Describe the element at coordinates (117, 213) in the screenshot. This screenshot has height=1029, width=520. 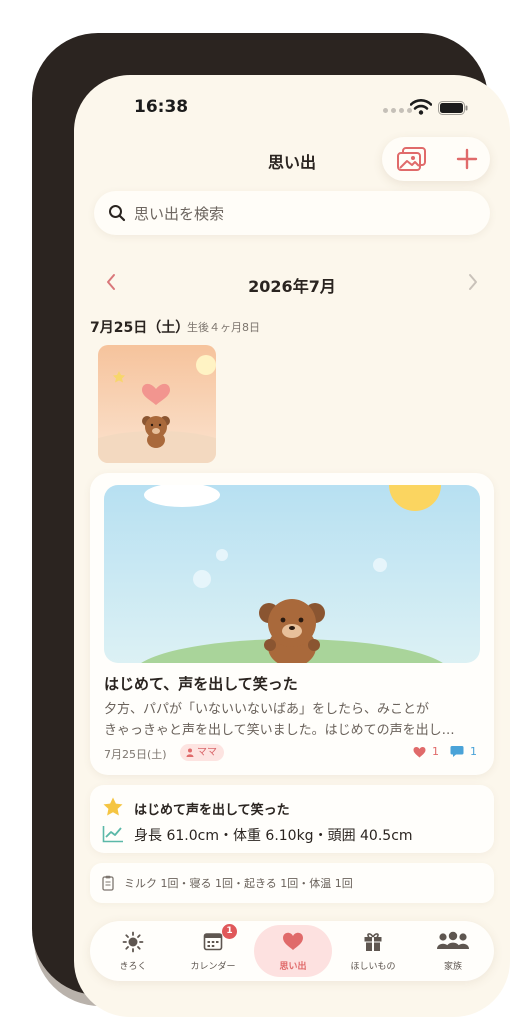
I see `search-icon` at that location.